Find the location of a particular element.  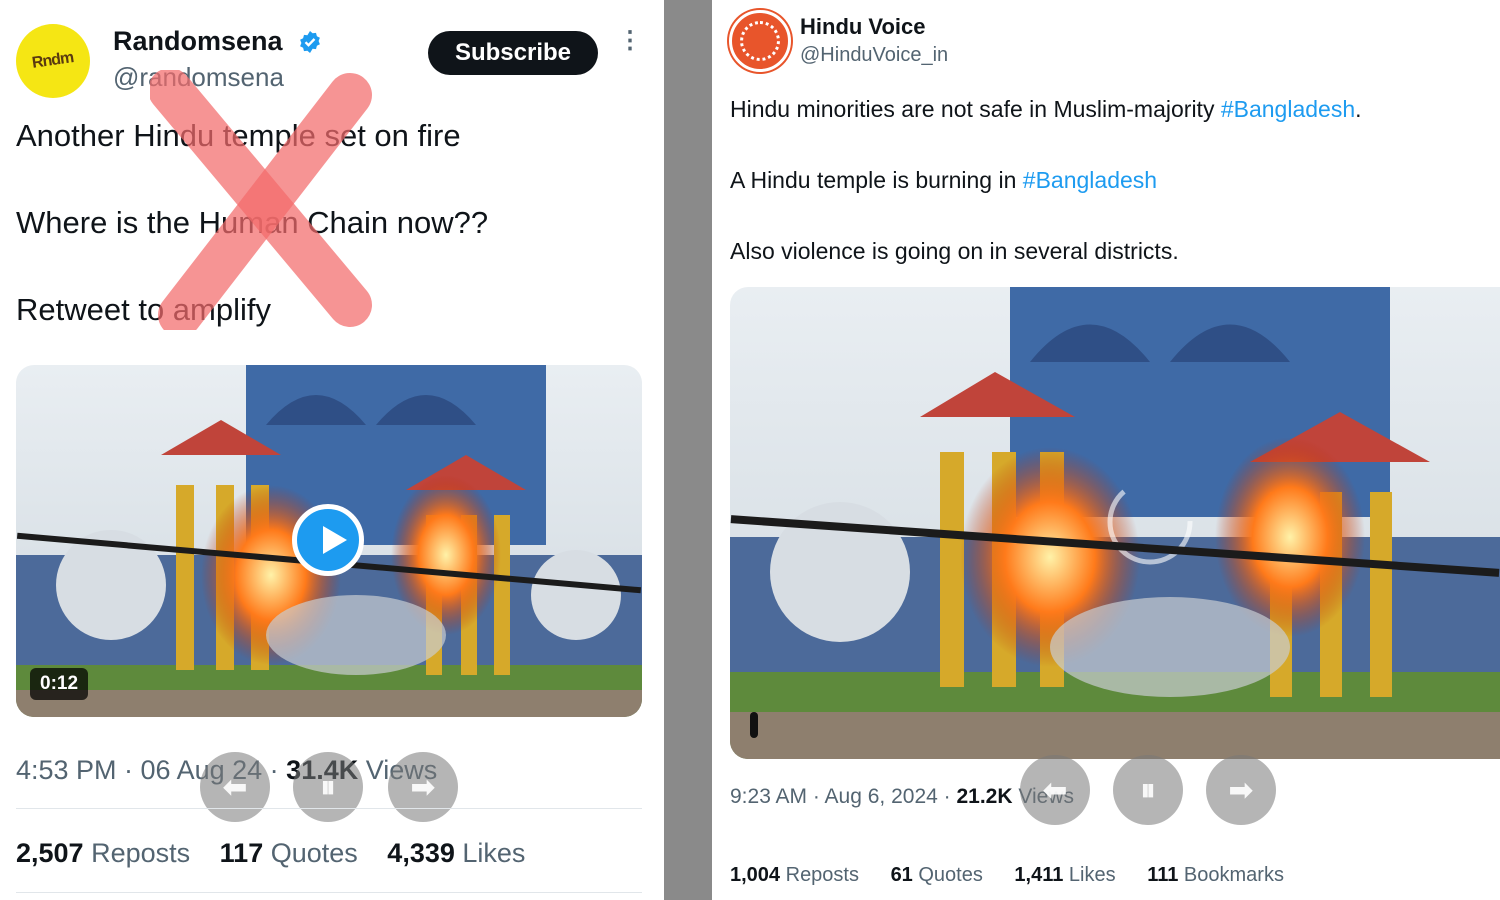

reposts-stat: 2,507 Reposts is located at coordinates (103, 853).